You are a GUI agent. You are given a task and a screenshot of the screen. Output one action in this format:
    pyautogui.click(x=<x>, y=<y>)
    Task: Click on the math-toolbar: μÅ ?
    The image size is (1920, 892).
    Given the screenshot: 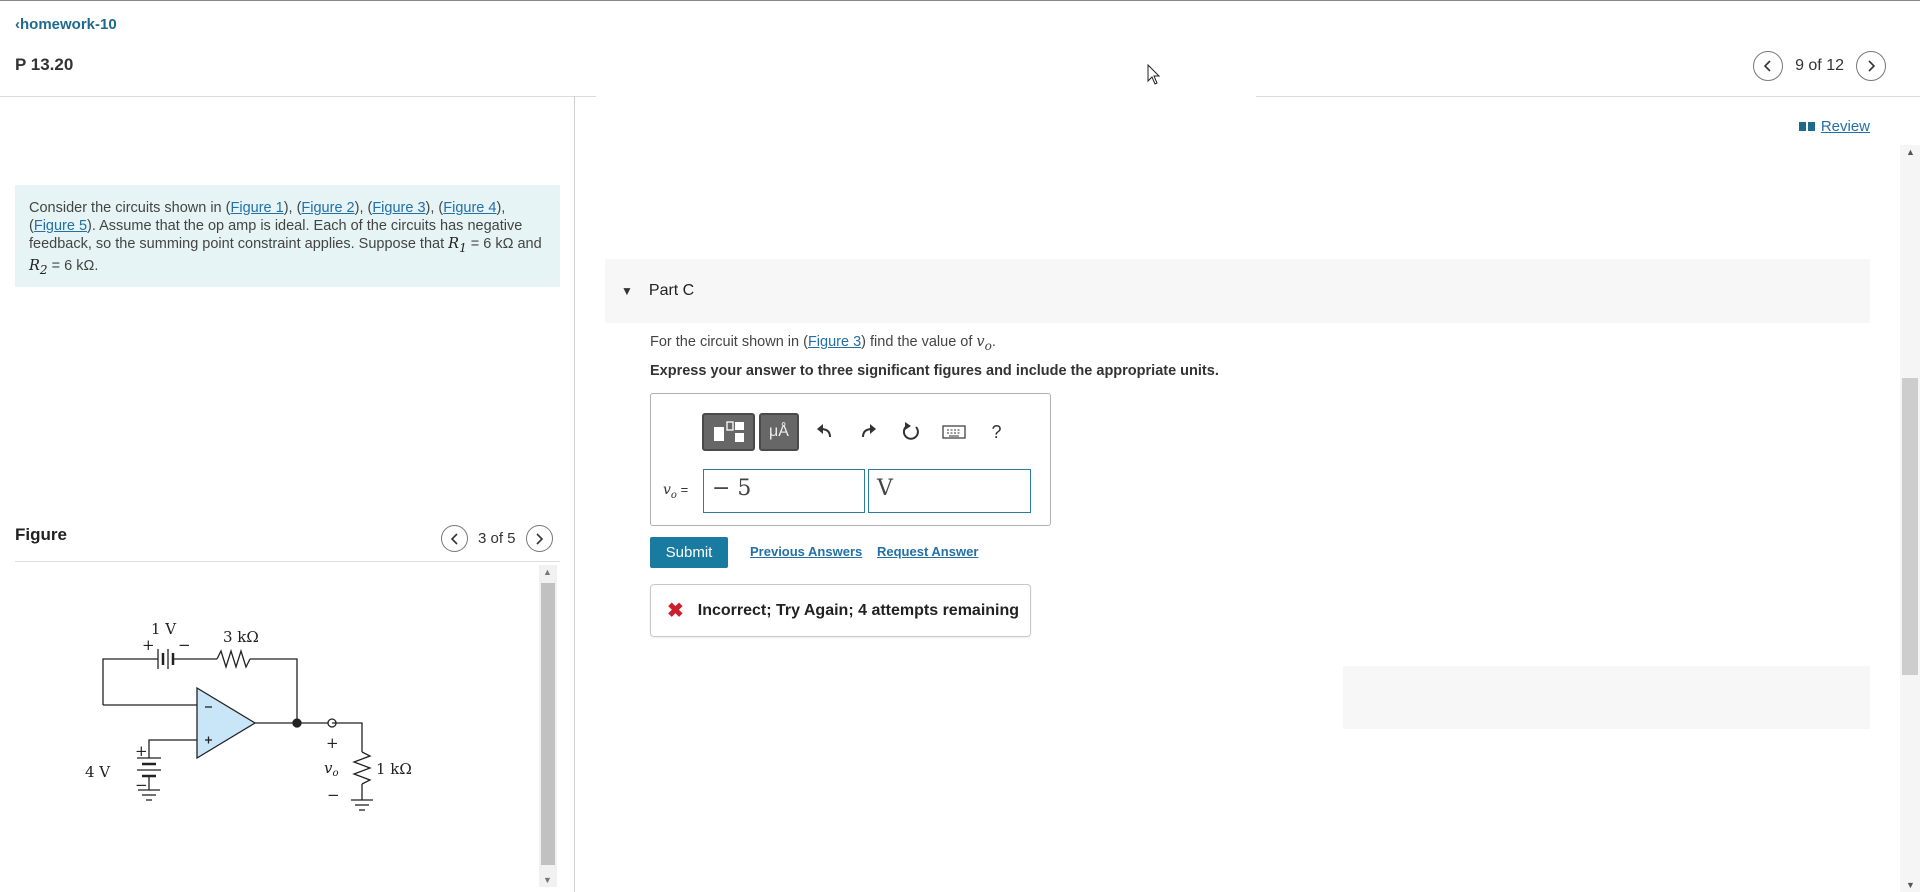 What is the action you would take?
    pyautogui.click(x=875, y=432)
    